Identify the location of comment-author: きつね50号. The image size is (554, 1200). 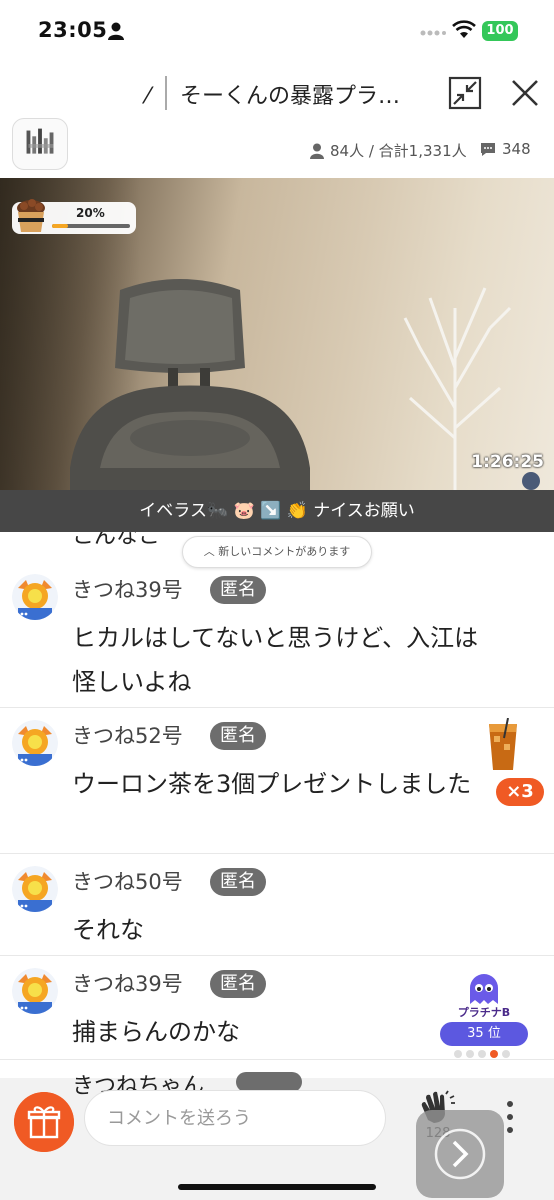
(127, 882).